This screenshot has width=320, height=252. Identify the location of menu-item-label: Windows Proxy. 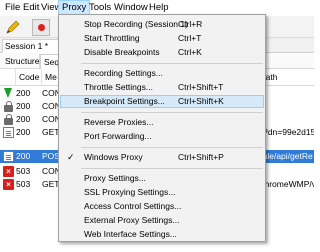
(113, 157).